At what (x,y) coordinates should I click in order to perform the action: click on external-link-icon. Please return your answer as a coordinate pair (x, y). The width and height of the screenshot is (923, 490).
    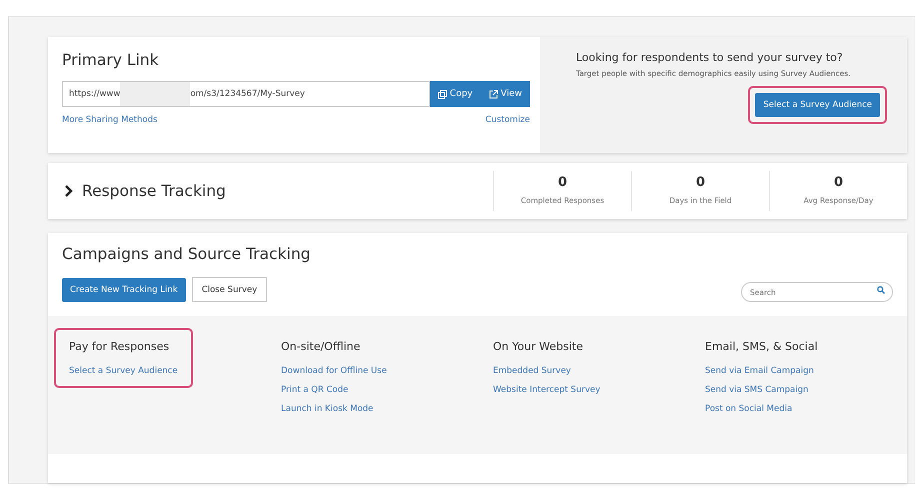
    Looking at the image, I should click on (493, 94).